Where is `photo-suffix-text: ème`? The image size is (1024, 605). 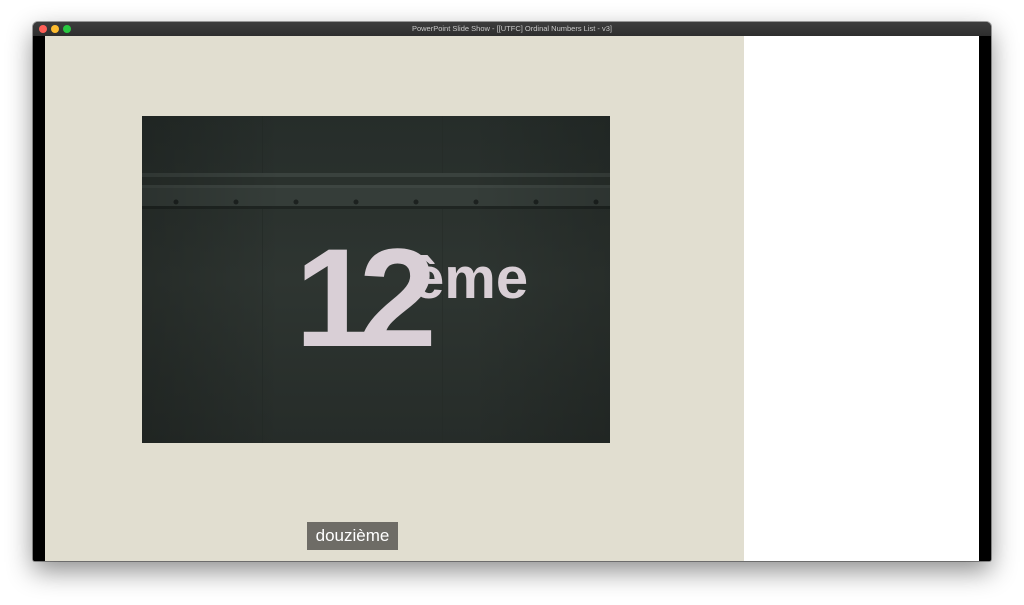
photo-suffix-text: ème is located at coordinates (470, 278).